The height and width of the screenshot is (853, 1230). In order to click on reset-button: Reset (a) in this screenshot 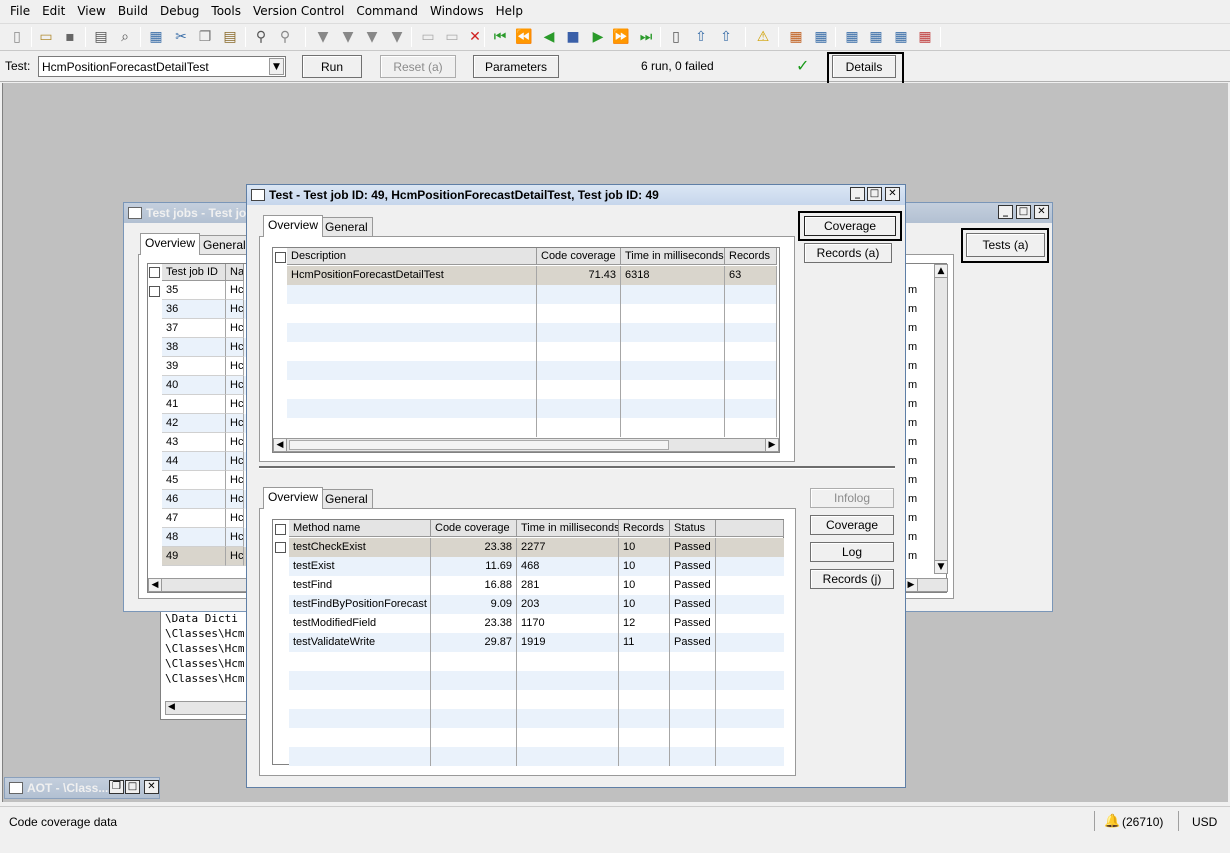, I will do `click(418, 66)`.